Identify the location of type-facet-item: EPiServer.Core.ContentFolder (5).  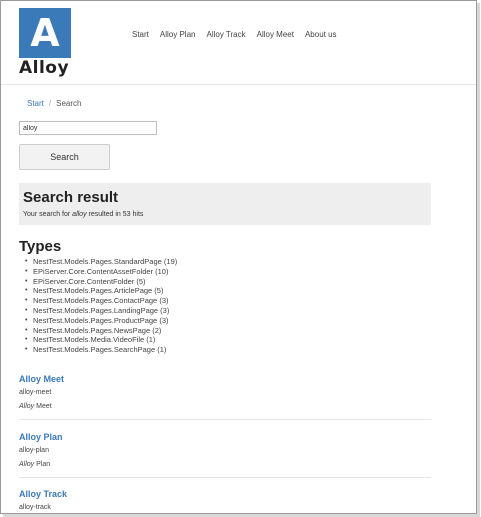
(100, 282).